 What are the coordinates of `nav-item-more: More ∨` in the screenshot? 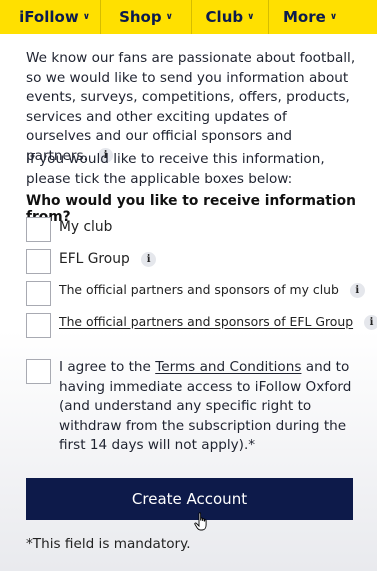 It's located at (323, 17).